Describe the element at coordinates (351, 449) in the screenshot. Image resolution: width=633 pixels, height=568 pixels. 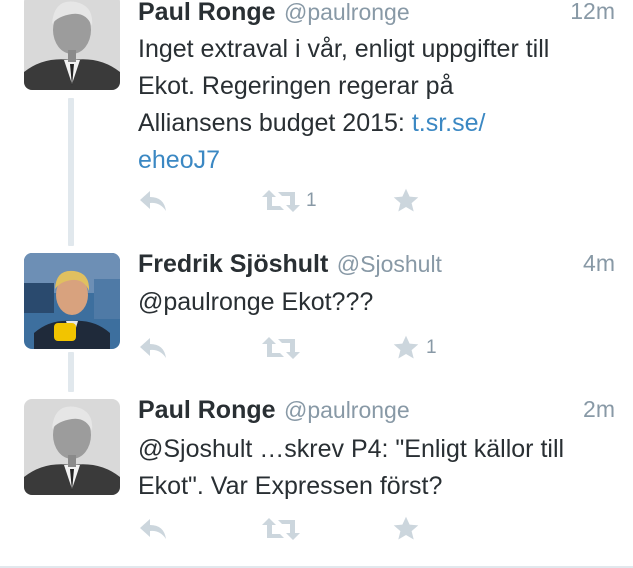
I see `tweet-text-line: @Sjoshult …skrev P4: "Enligt källor till` at that location.